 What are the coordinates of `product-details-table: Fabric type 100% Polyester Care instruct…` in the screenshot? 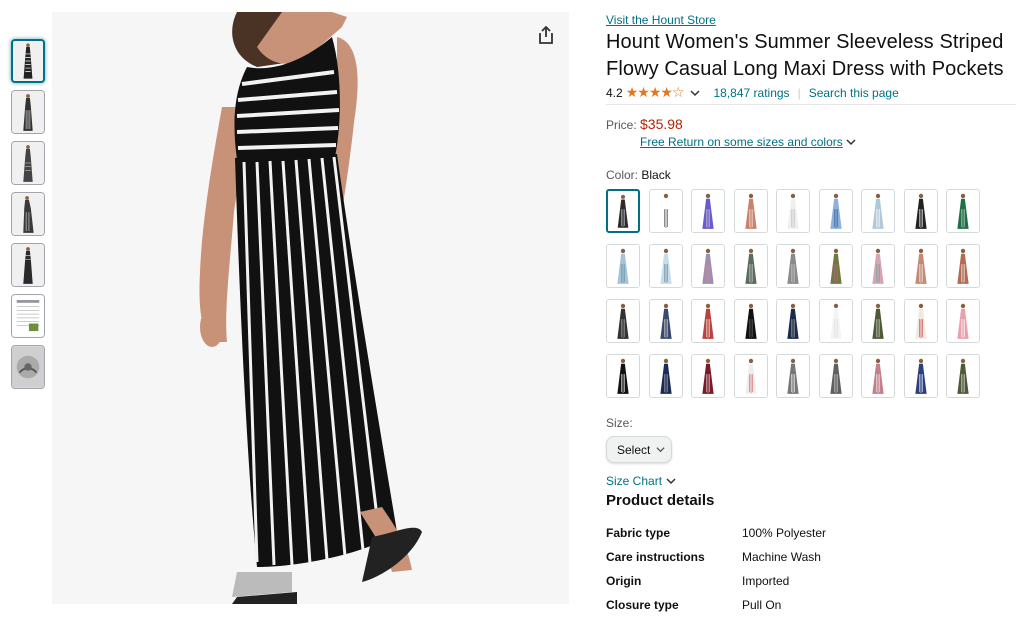 It's located at (811, 569).